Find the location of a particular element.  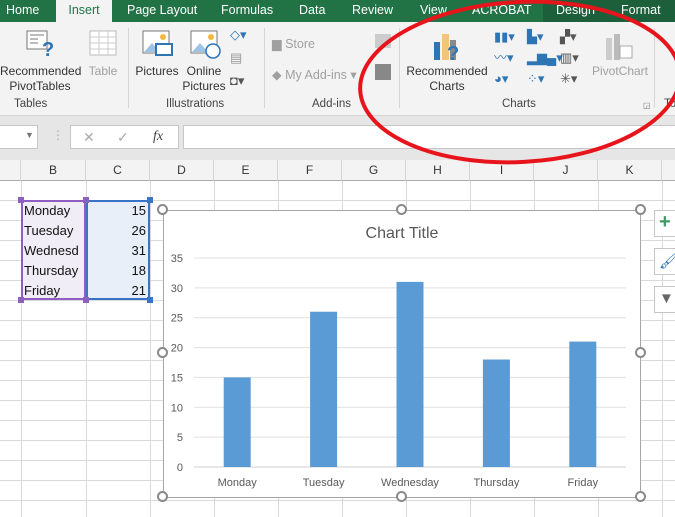

chart-filters-button: ▼ is located at coordinates (664, 299).